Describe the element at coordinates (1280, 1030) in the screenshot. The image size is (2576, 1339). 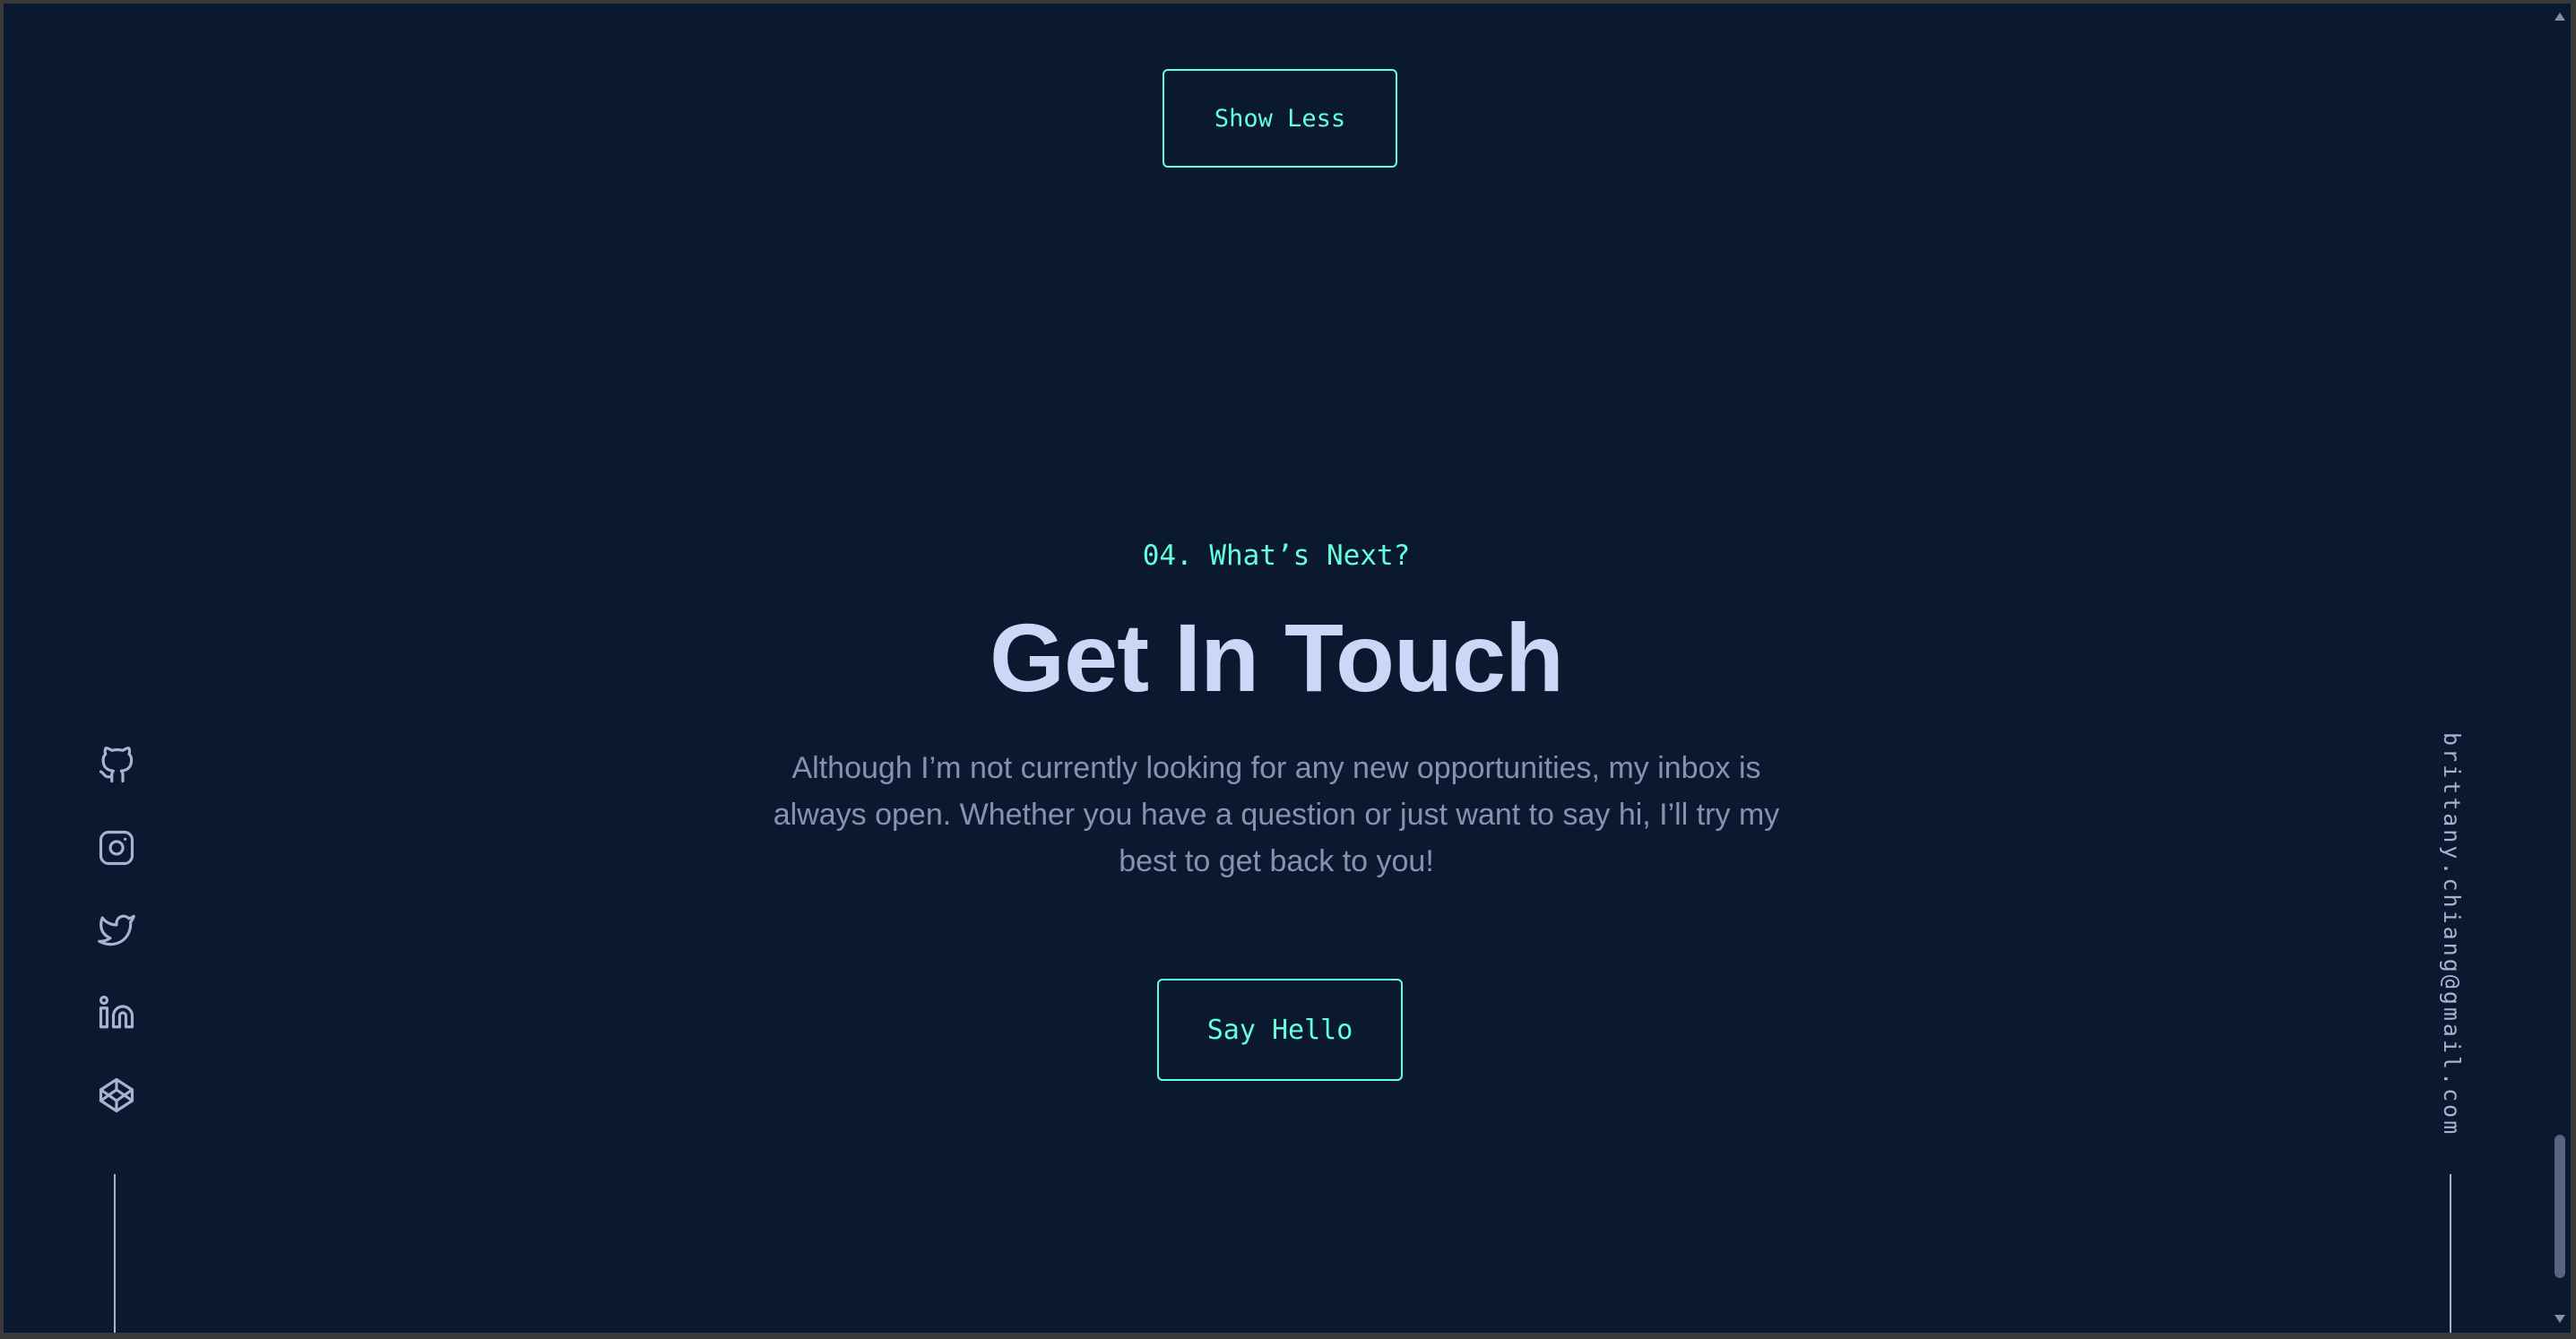
I see `say-hello-button: Say Hello` at that location.